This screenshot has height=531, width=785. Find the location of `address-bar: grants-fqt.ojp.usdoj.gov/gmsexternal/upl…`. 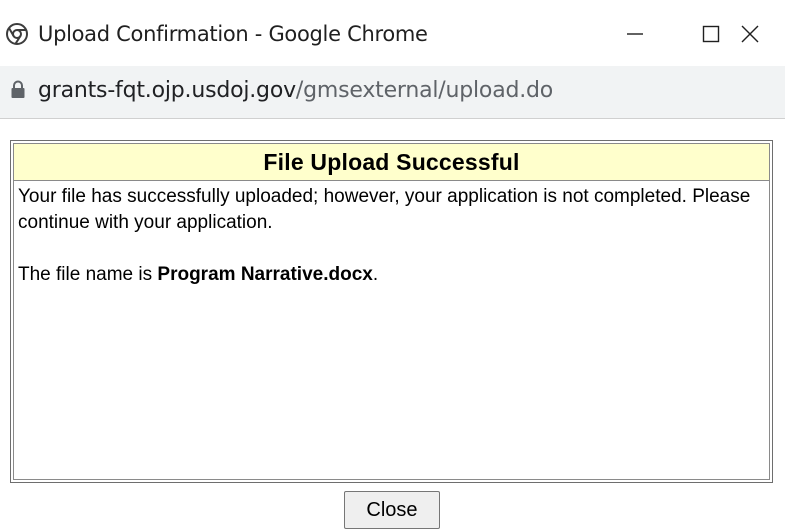

address-bar: grants-fqt.ojp.usdoj.gov/gmsexternal/upl… is located at coordinates (392, 92).